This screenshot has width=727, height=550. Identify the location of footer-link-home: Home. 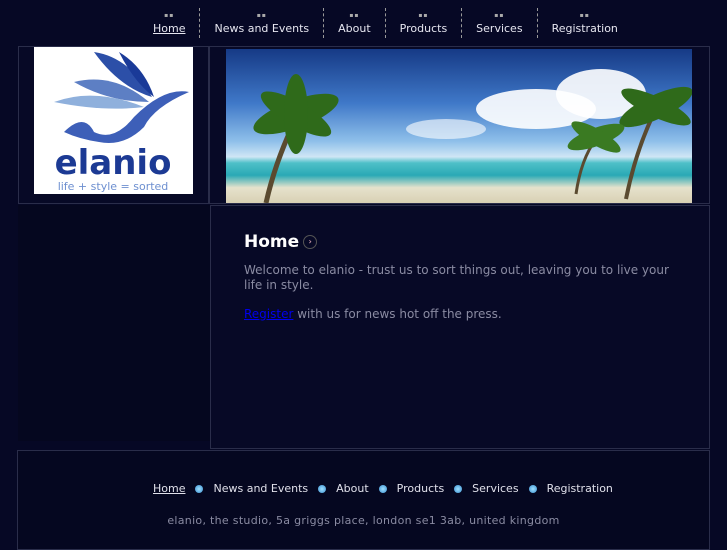
(169, 488).